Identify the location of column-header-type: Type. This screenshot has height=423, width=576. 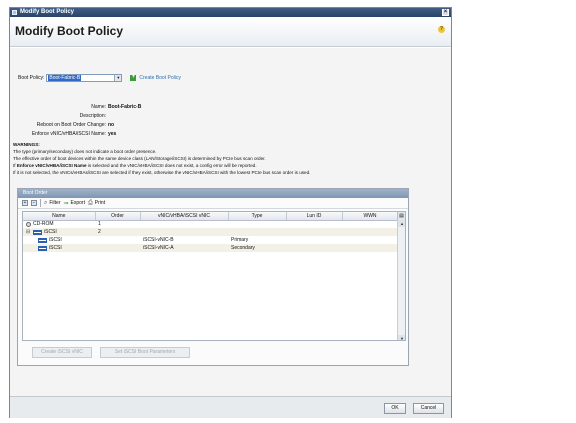
(257, 216).